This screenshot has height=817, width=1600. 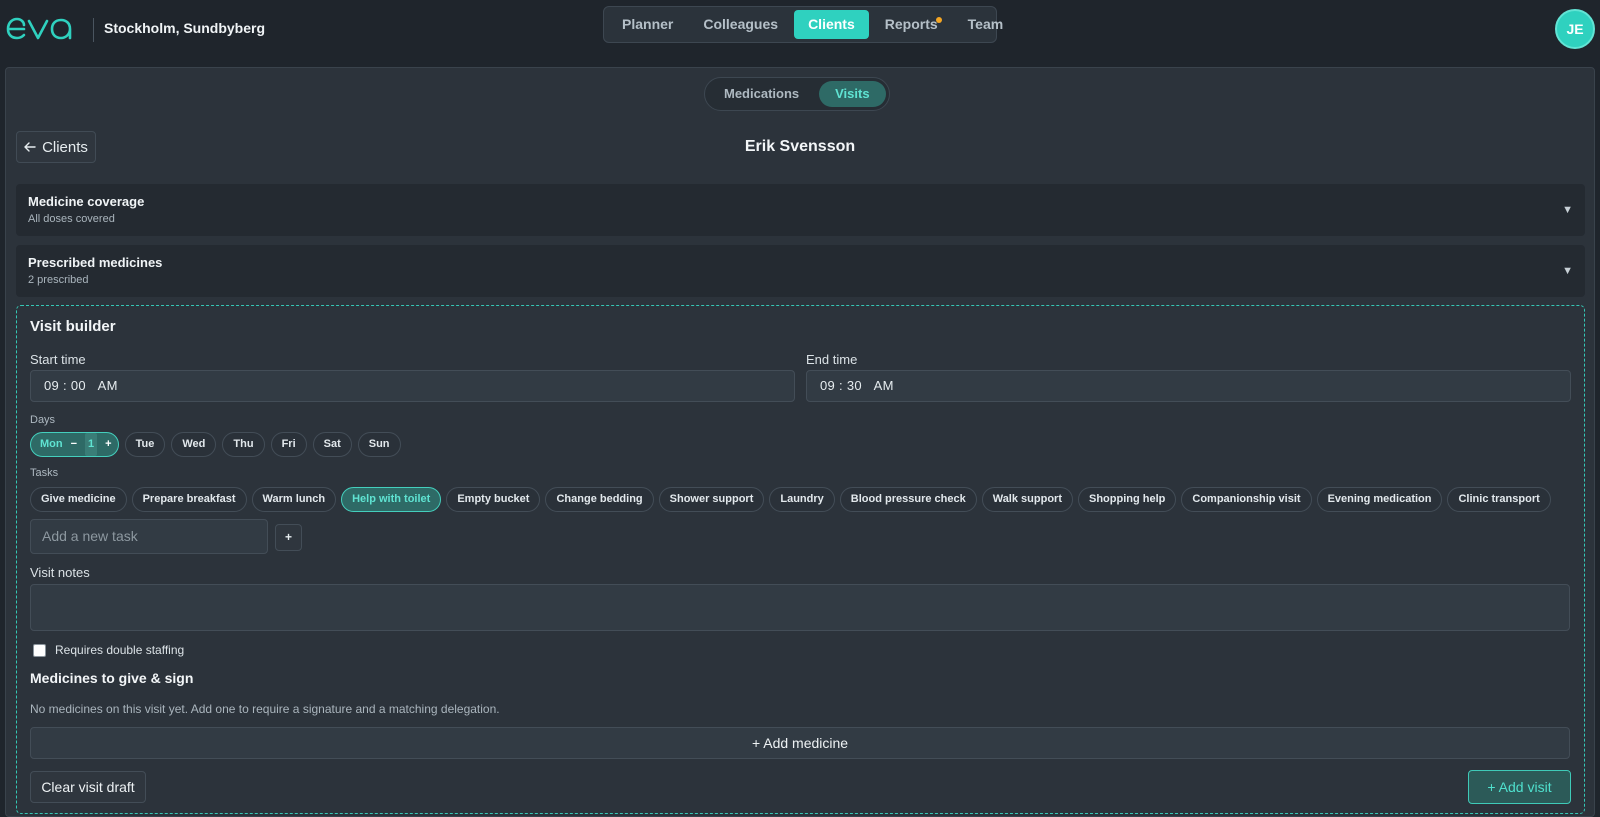 What do you see at coordinates (412, 386) in the screenshot?
I see `start-time-input: 09 : 00 AM` at bounding box center [412, 386].